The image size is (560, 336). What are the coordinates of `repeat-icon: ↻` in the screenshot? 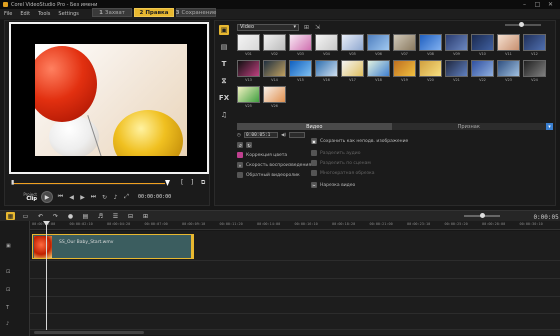 It's located at (104, 197).